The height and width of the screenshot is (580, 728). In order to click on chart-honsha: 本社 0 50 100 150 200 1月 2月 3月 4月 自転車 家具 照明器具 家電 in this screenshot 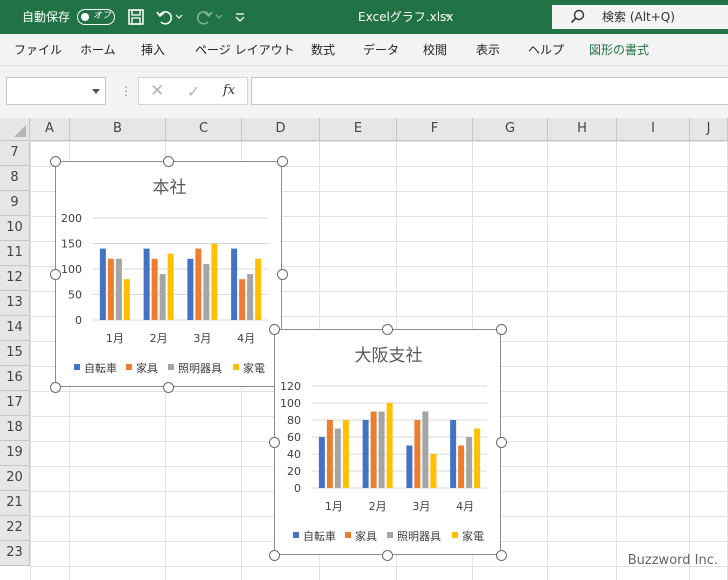, I will do `click(168, 274)`.